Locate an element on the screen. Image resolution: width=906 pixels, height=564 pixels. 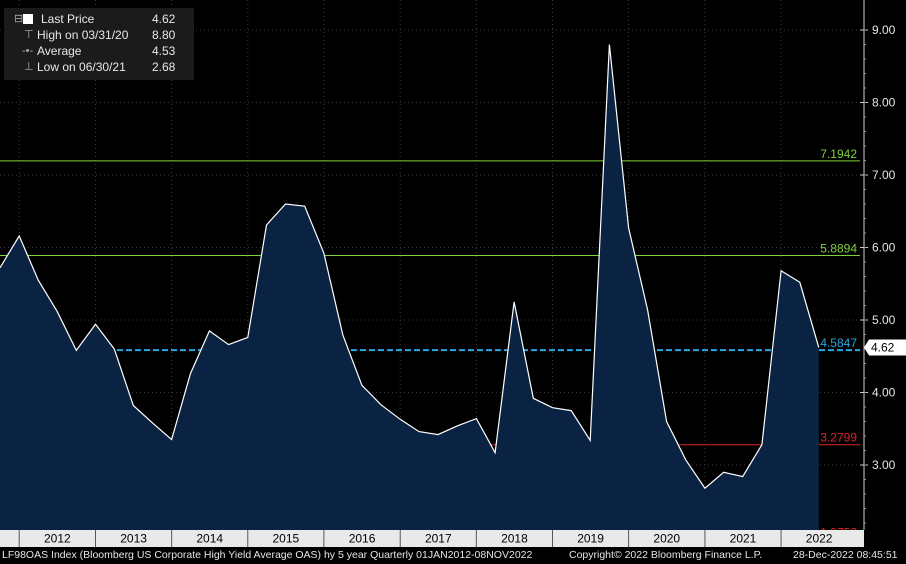
y-tick-label: 8.00 is located at coordinates (884, 103).